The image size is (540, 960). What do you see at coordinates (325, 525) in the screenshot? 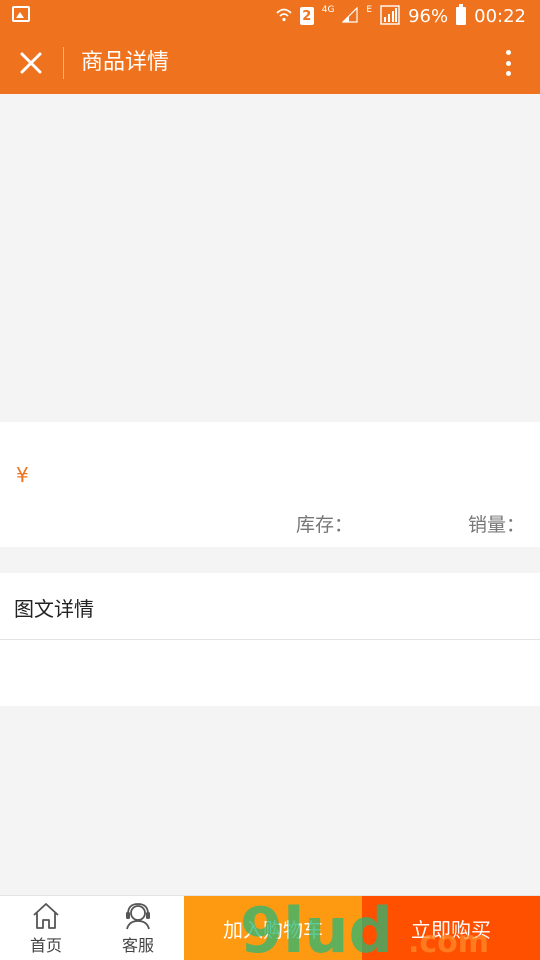
I see `stock-label: 库存：` at bounding box center [325, 525].